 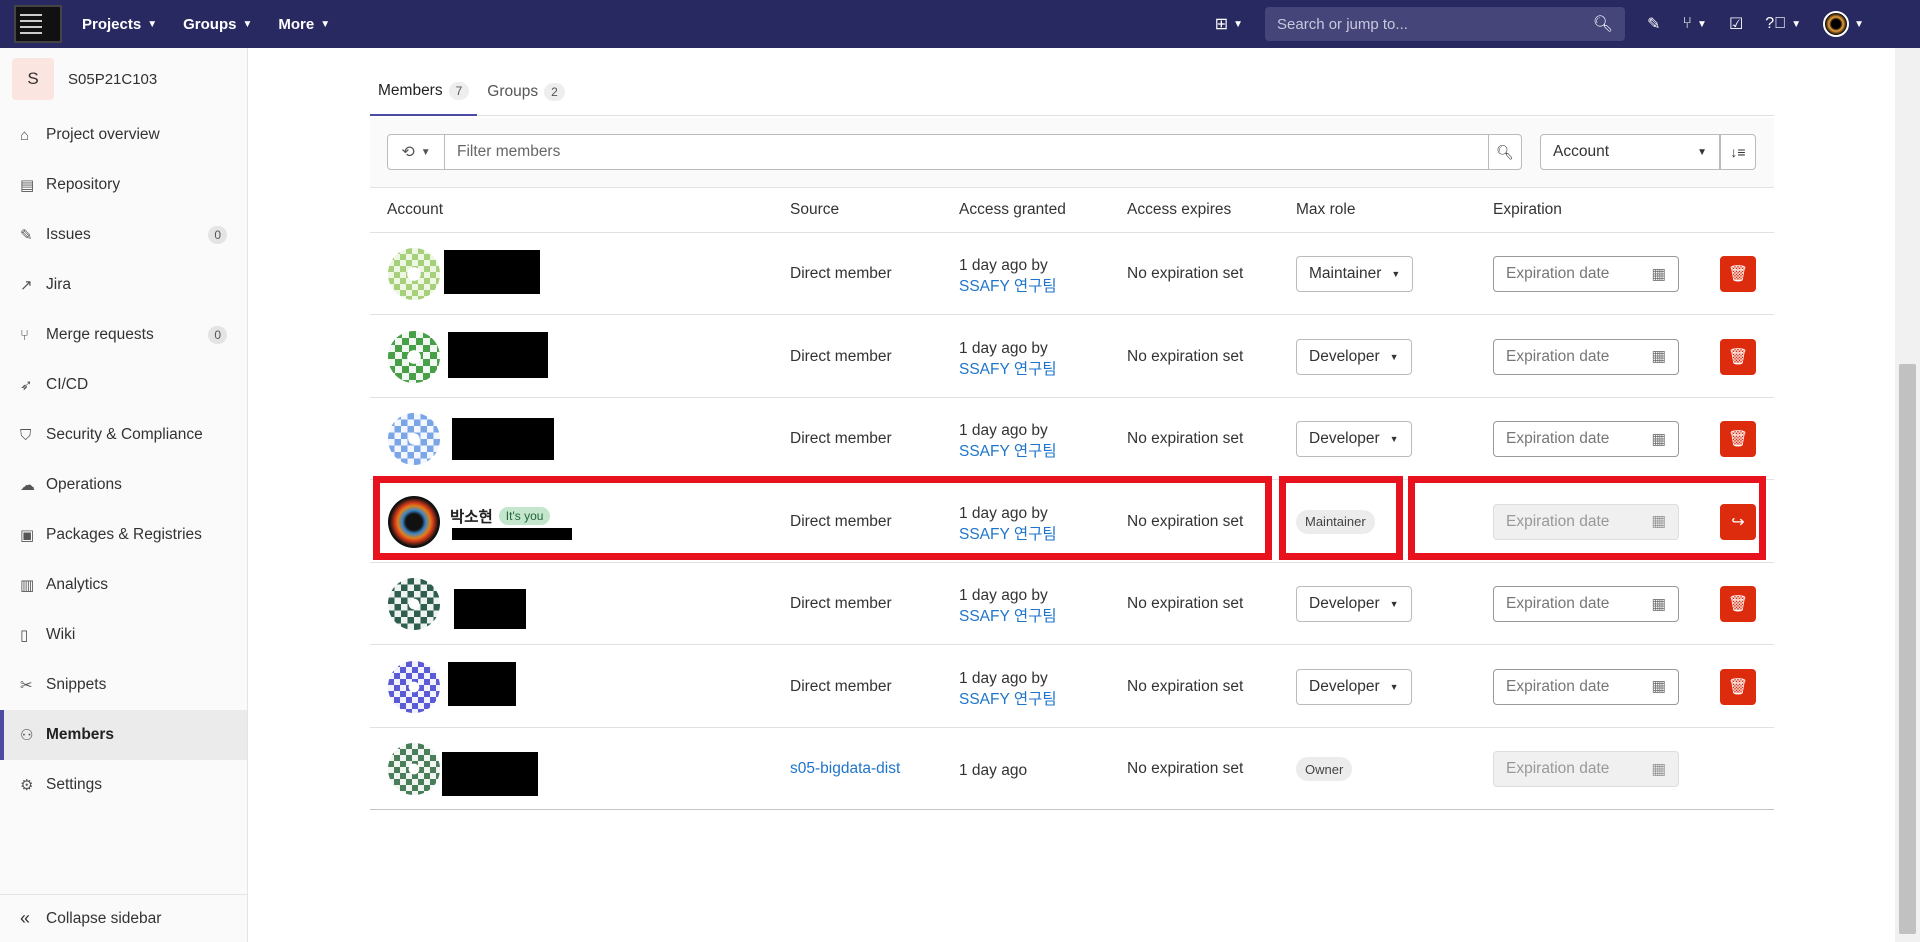 What do you see at coordinates (526, 92) in the screenshot?
I see `tab-groups: Groups 2` at bounding box center [526, 92].